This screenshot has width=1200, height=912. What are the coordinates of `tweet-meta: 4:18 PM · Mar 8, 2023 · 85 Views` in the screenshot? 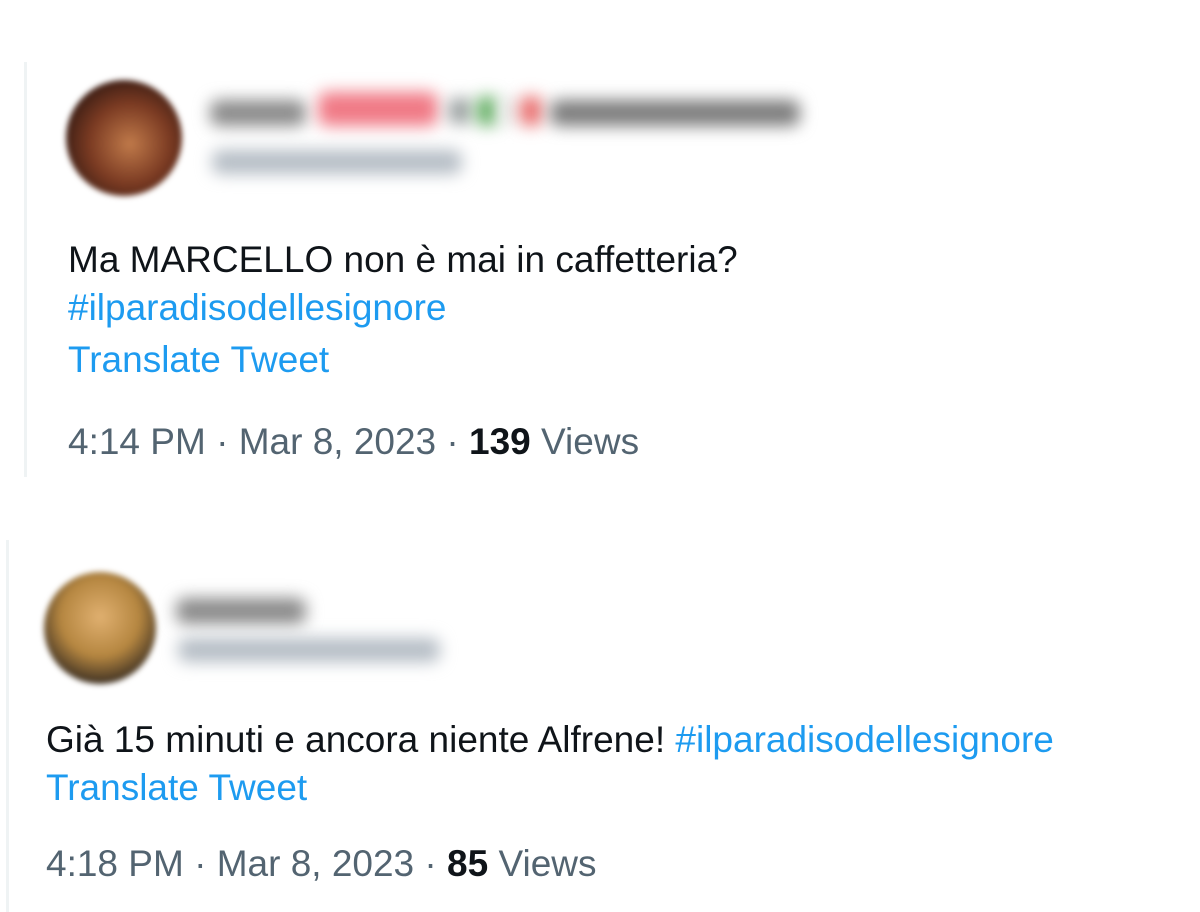 It's located at (321, 864).